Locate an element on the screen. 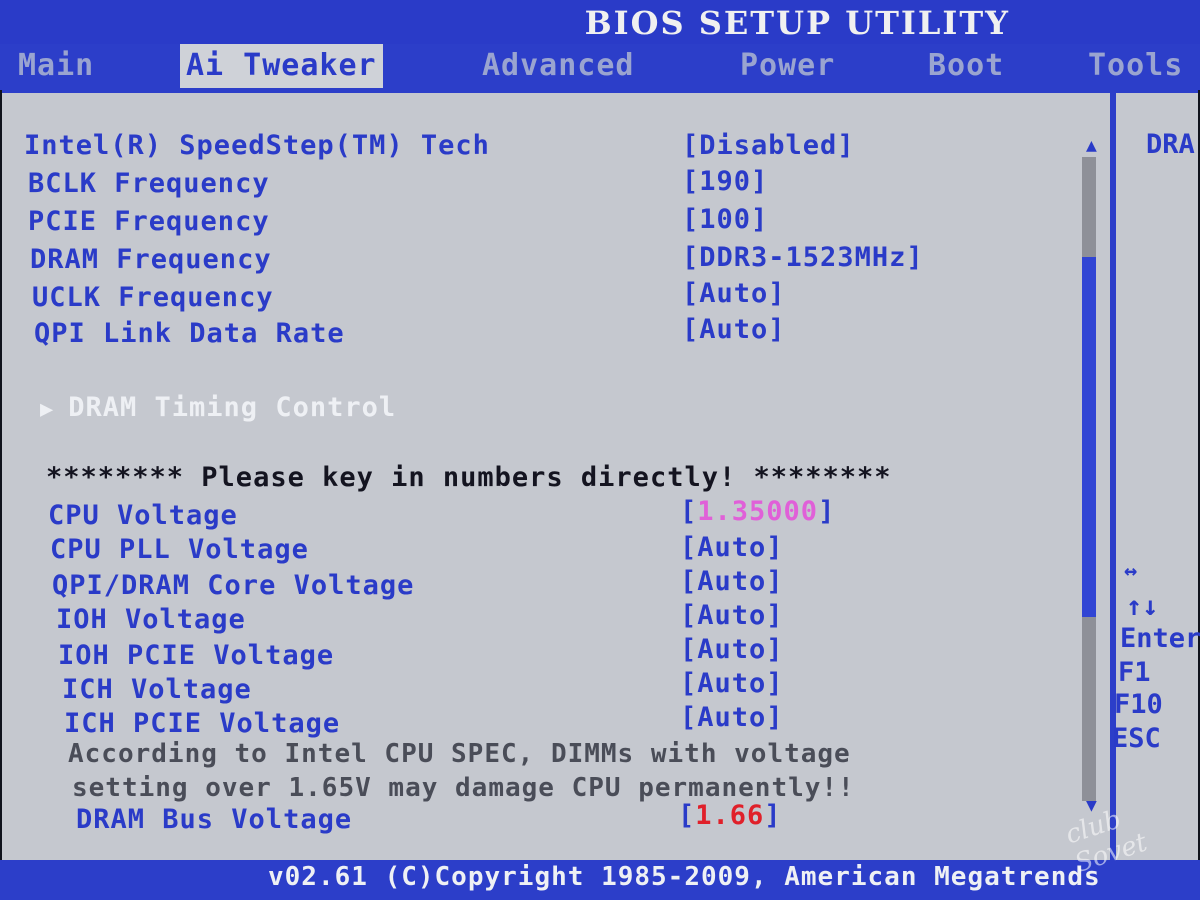 This screenshot has width=1200, height=900. setting-label: BCLK Frequency is located at coordinates (149, 183).